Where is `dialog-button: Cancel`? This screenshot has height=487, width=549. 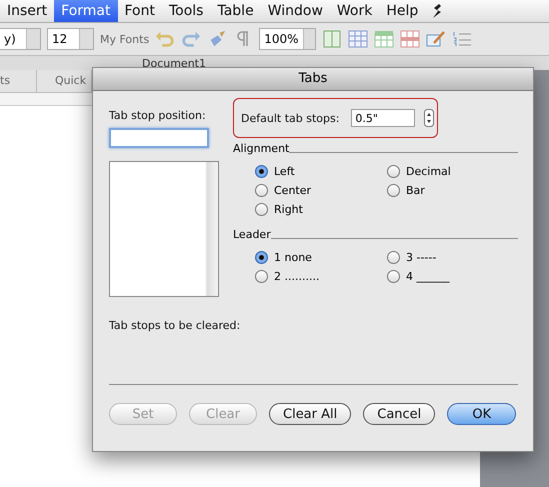
dialog-button: Cancel is located at coordinates (399, 414).